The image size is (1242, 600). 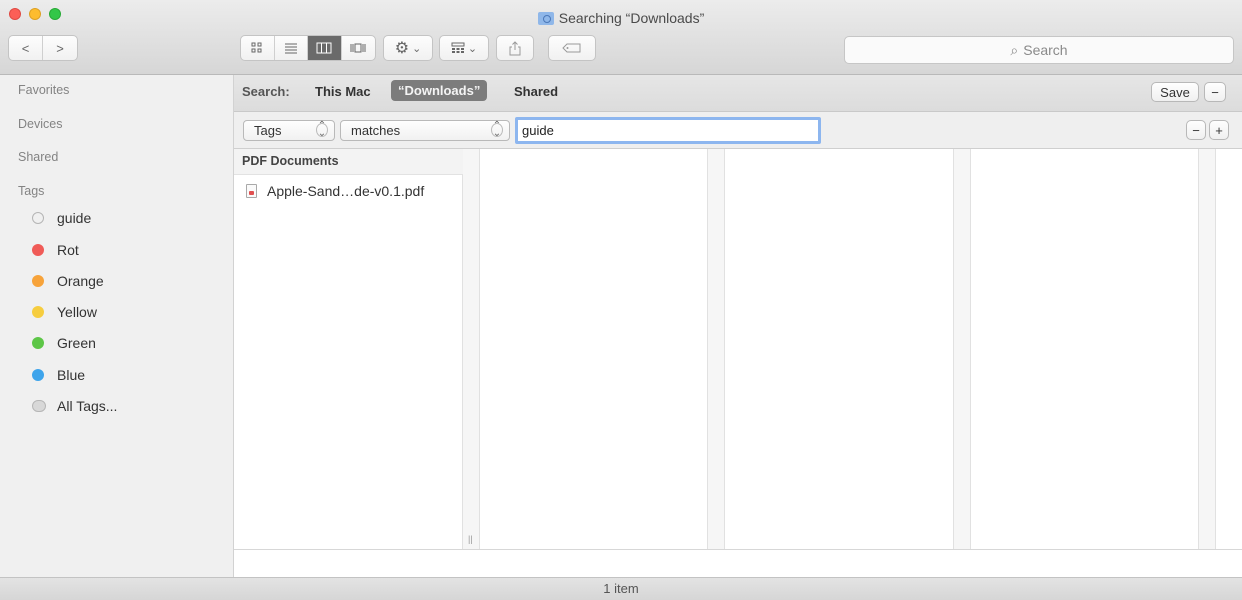 I want to click on cover-flow-view-button, so click(x=358, y=48).